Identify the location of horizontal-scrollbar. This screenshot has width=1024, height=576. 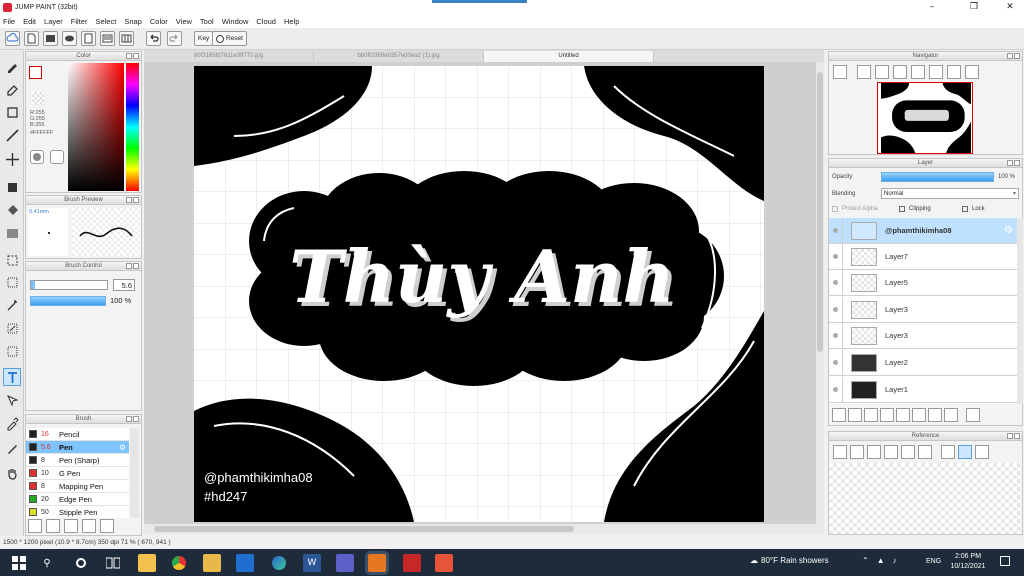
(484, 529).